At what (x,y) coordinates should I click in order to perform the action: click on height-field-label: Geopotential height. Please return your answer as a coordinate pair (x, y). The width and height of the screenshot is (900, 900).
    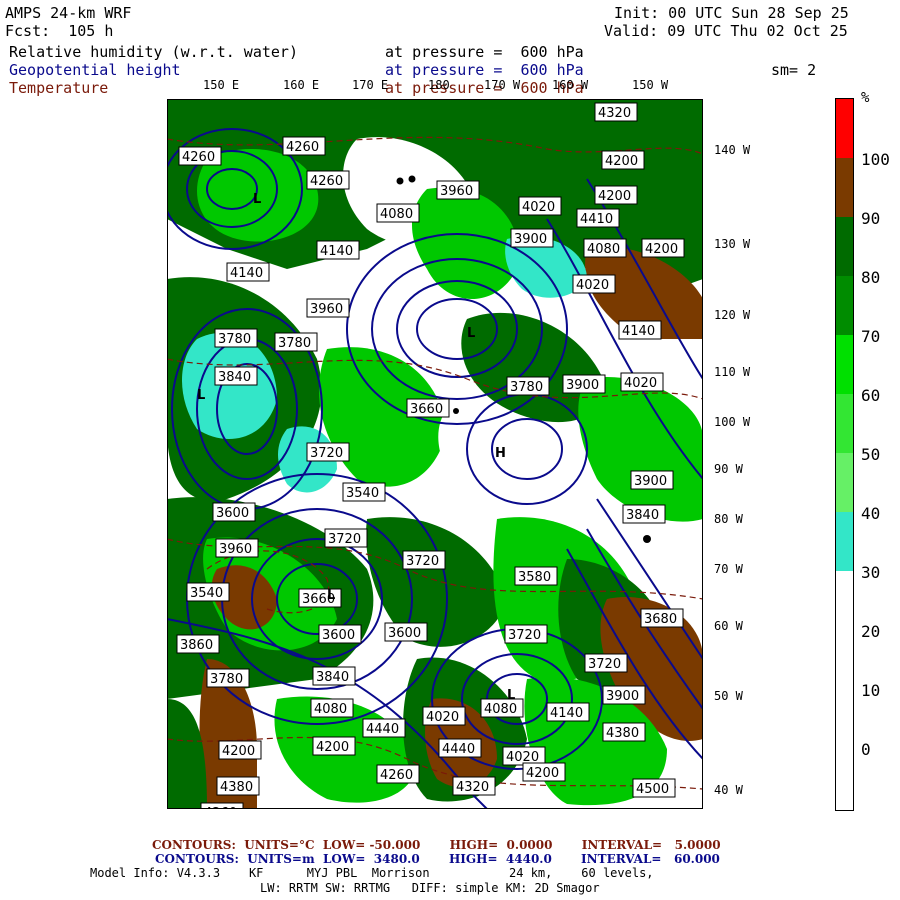
    Looking at the image, I should click on (95, 70).